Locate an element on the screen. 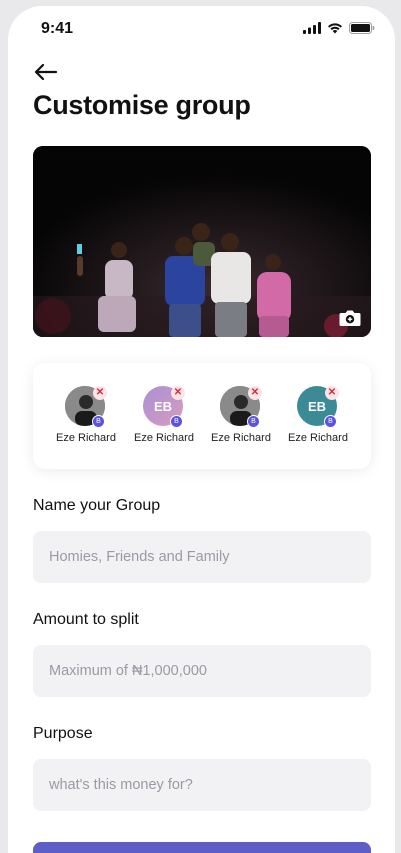  status-icons is located at coordinates (339, 28).